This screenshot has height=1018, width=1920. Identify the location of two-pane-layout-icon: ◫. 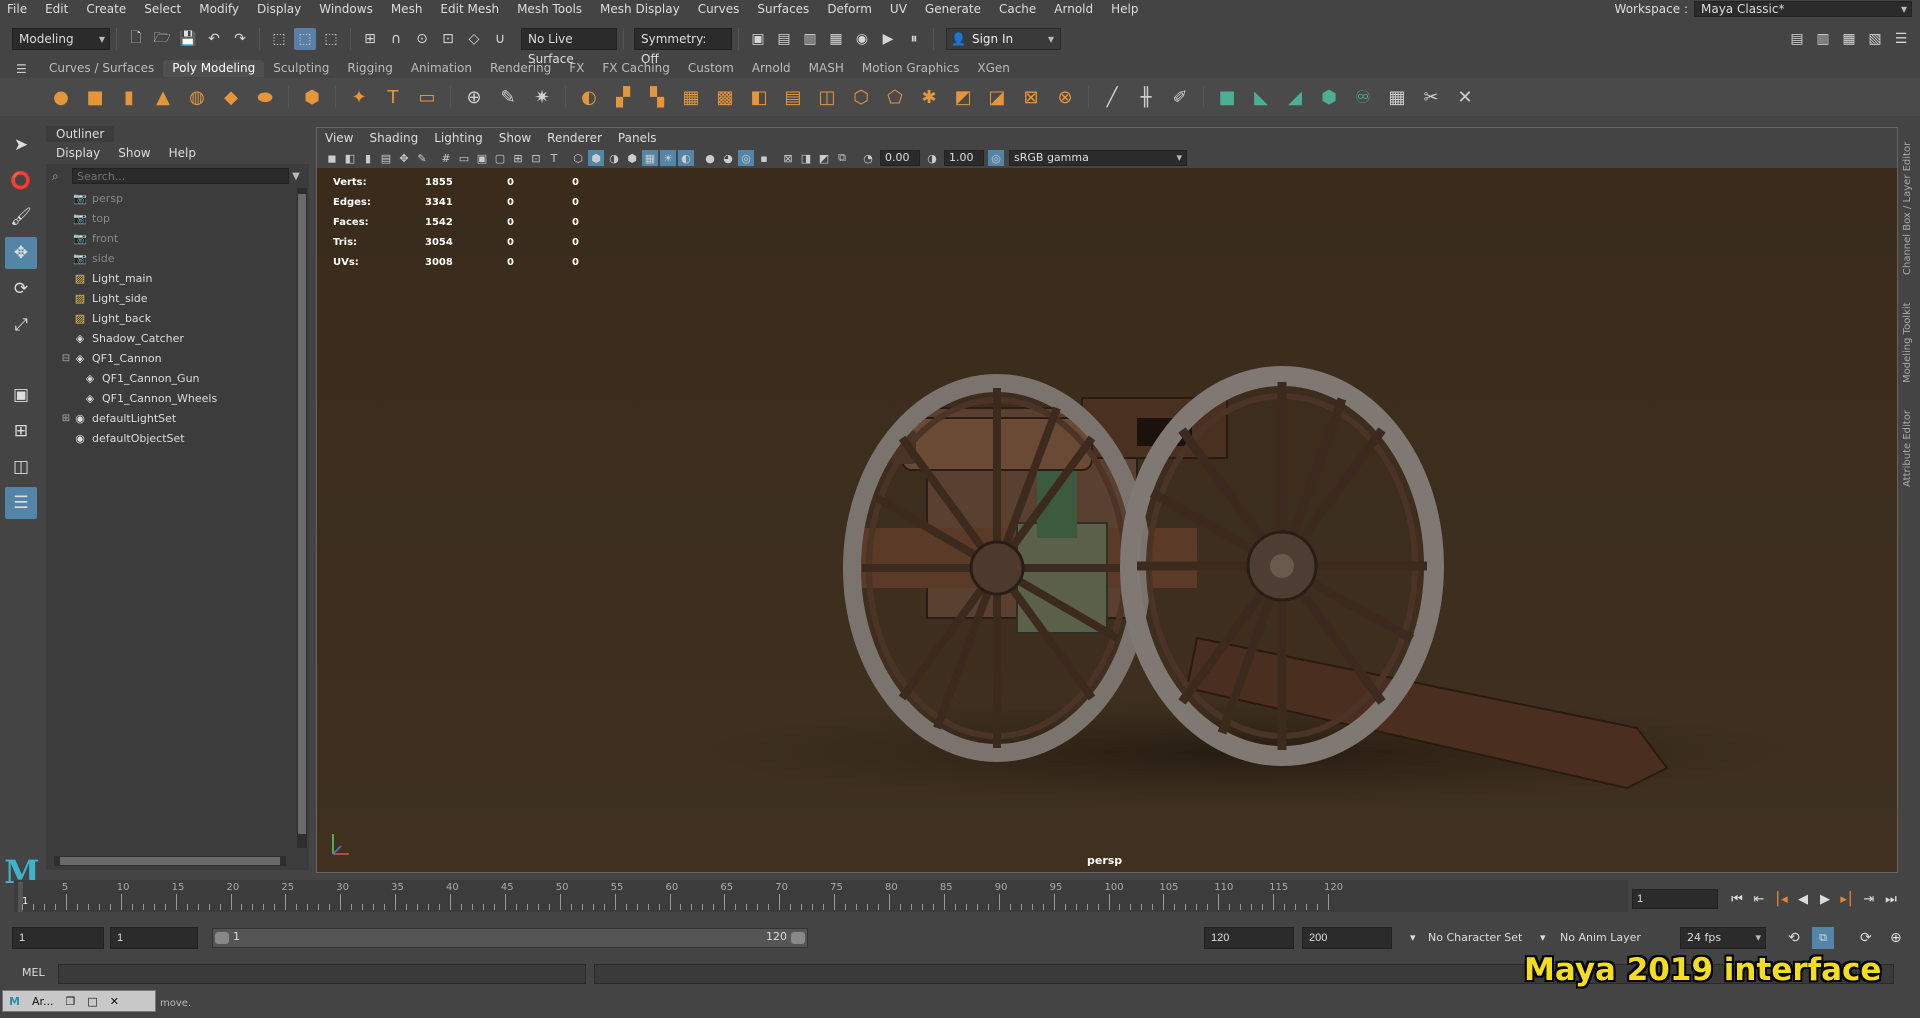
(21, 467).